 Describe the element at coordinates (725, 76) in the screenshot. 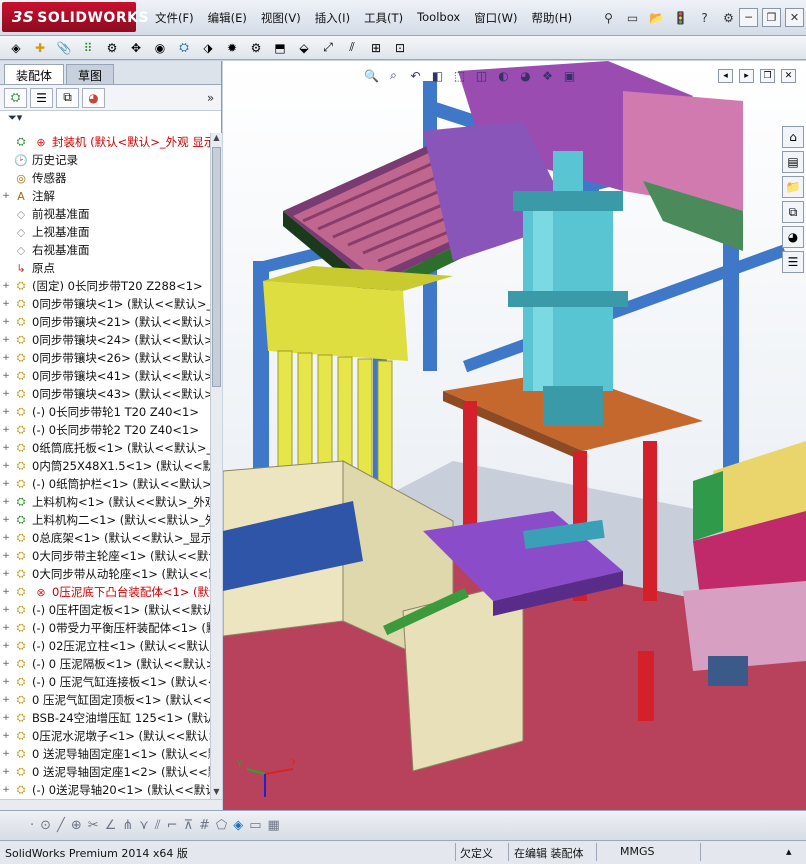

I see `viewport-prev-icon: ◂` at that location.